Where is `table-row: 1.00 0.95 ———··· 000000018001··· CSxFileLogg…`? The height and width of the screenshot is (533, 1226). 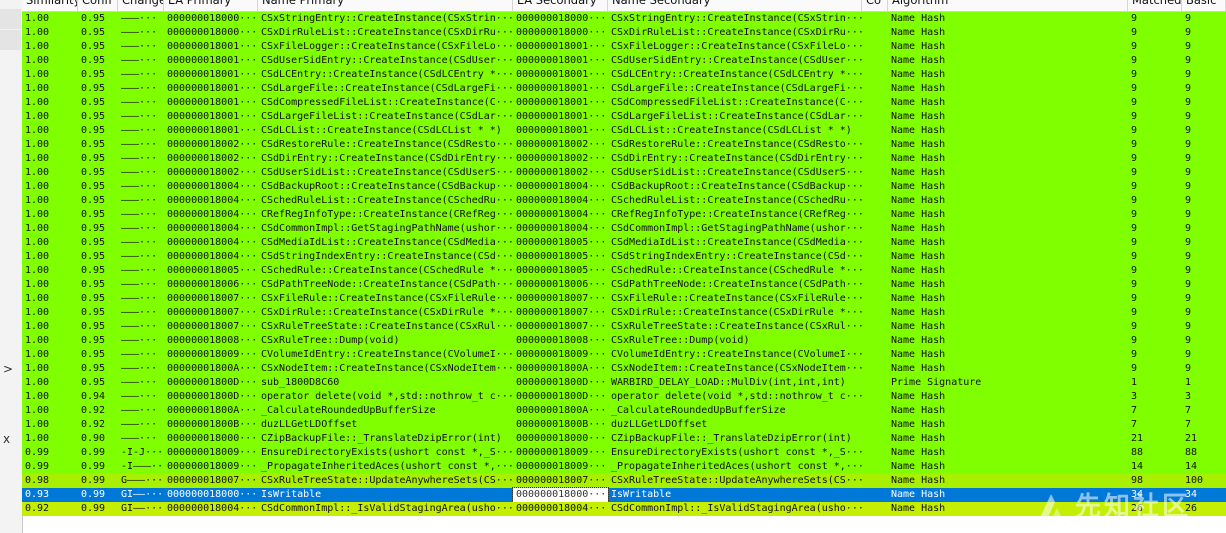 table-row: 1.00 0.95 ———··· 000000018001··· CSxFileLogg… is located at coordinates (624, 47).